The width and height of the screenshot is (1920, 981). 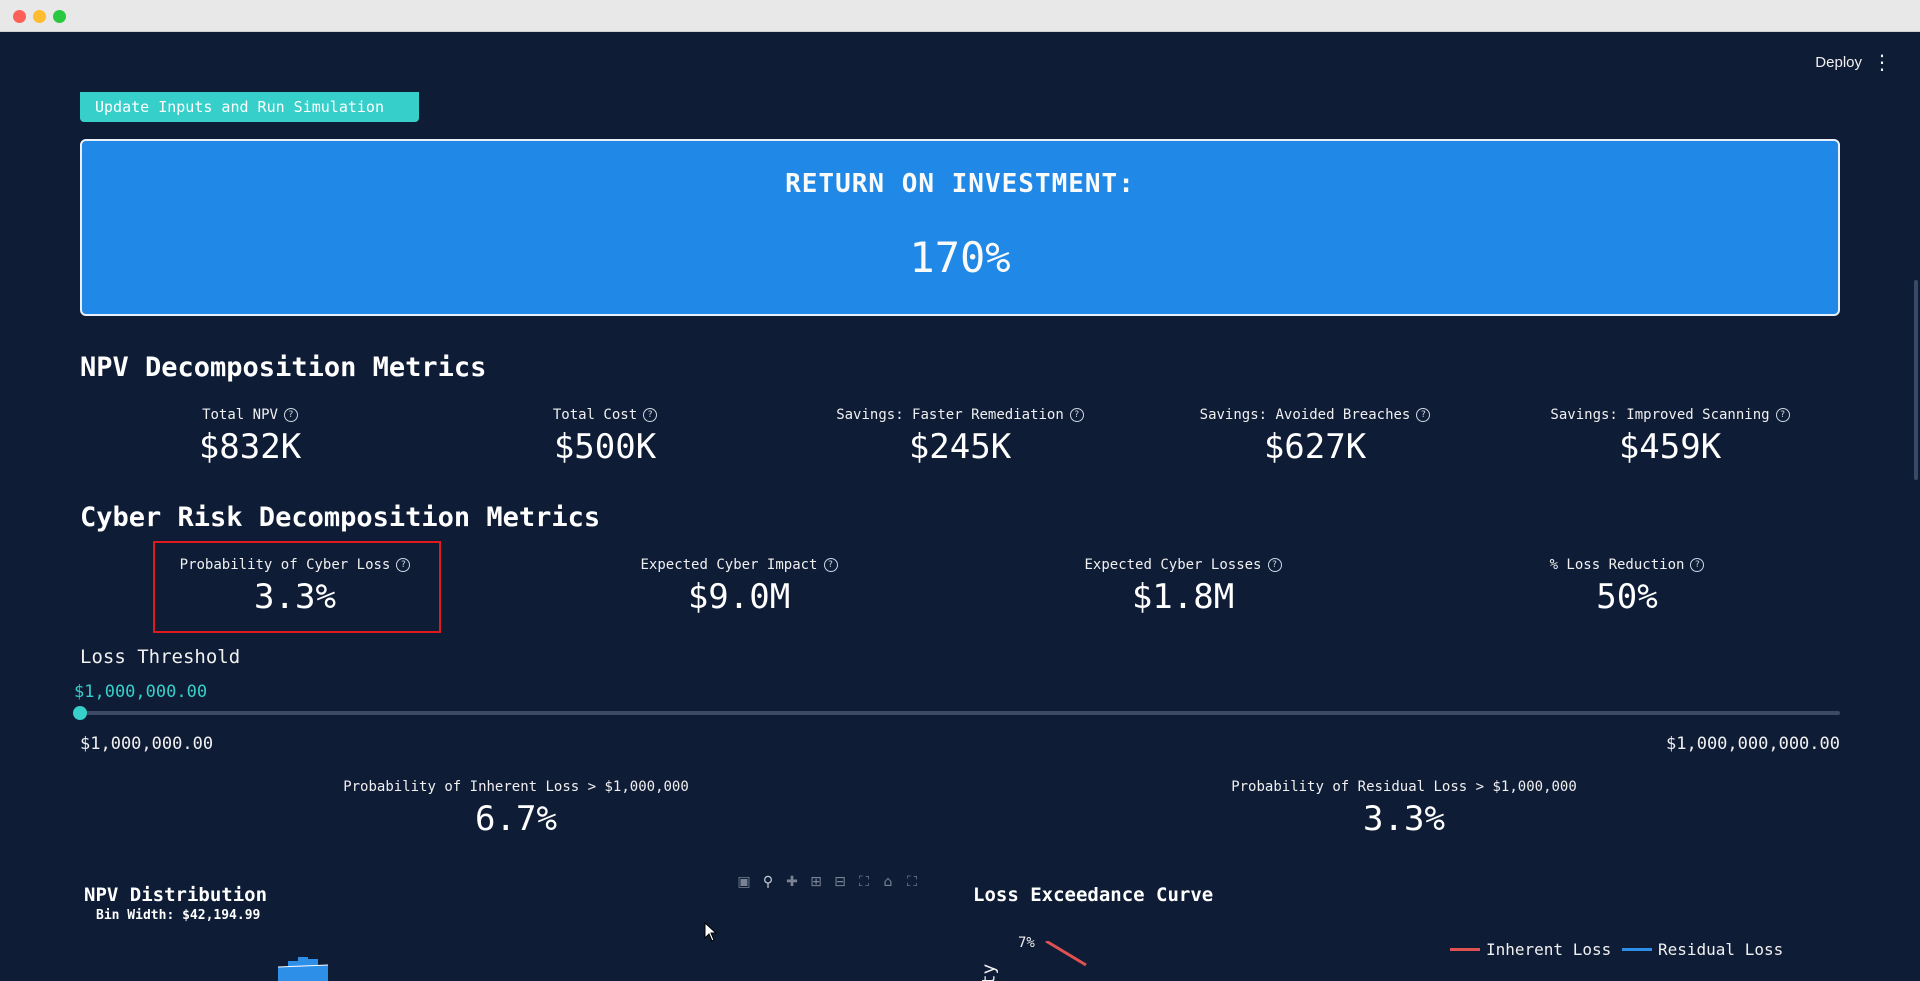 I want to click on metric-label: Total NPV, so click(x=240, y=415).